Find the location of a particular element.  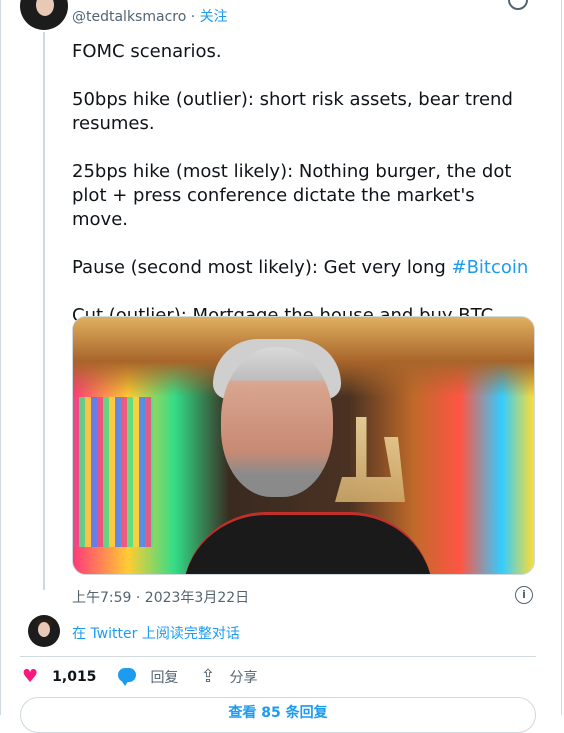

media-ship-model is located at coordinates (370, 459).